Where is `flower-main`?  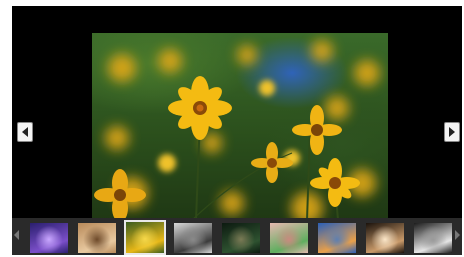 flower-main is located at coordinates (200, 108).